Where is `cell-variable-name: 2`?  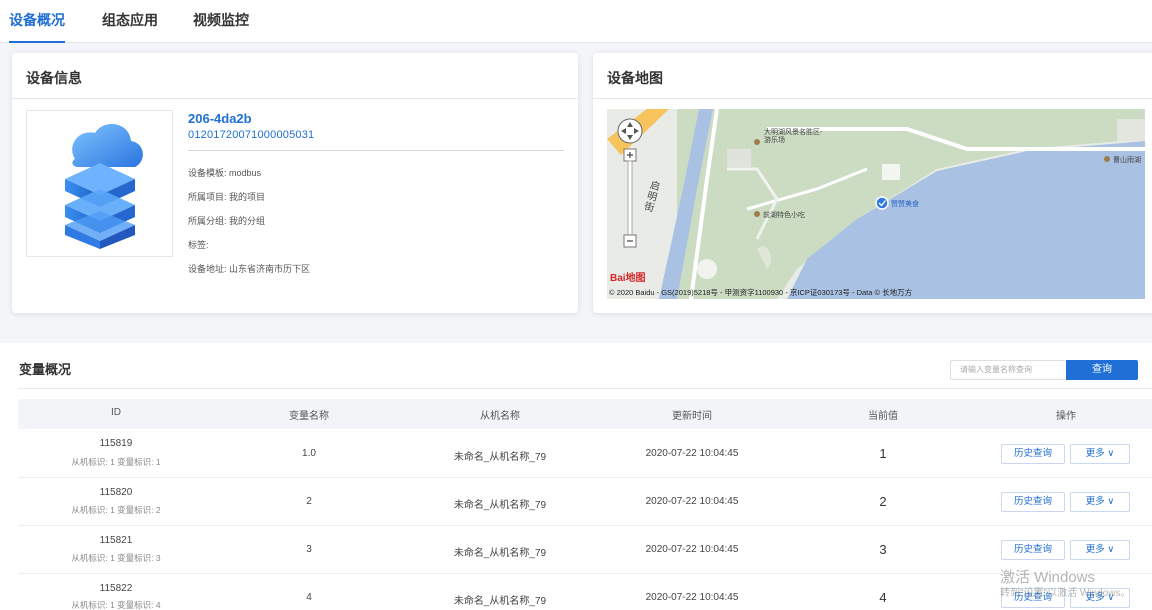 cell-variable-name: 2 is located at coordinates (309, 501).